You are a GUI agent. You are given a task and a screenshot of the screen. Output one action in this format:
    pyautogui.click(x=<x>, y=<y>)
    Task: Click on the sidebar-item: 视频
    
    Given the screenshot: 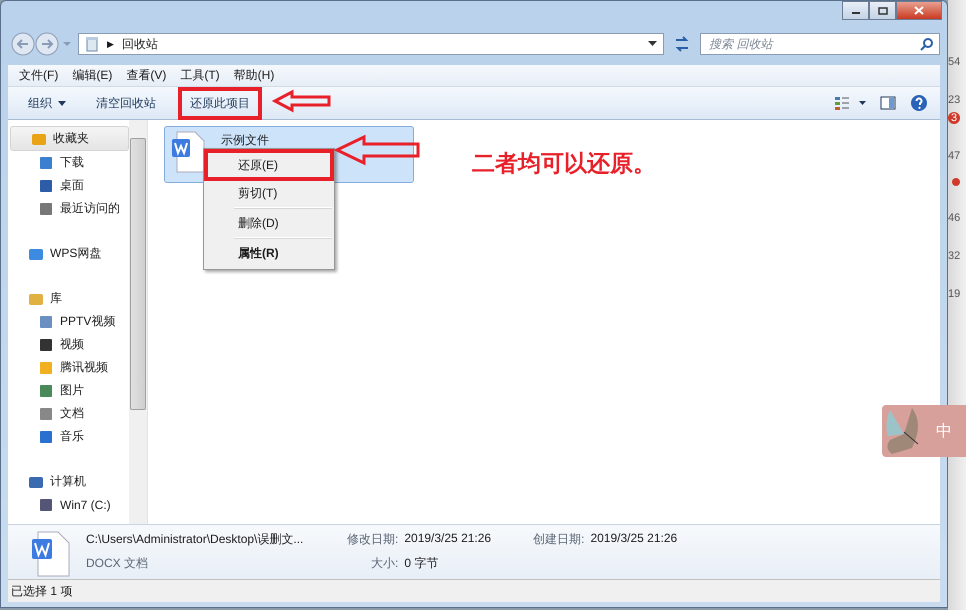 What is the action you would take?
    pyautogui.click(x=68, y=344)
    